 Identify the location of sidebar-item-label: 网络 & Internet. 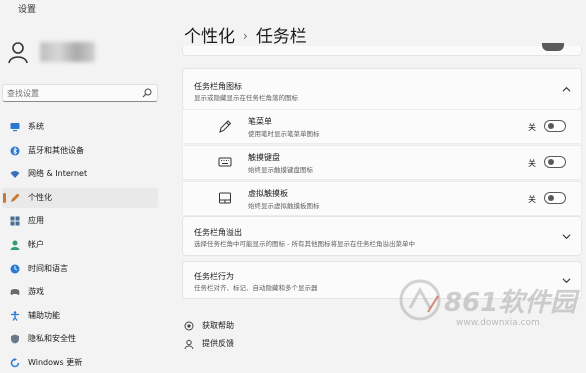
(58, 174).